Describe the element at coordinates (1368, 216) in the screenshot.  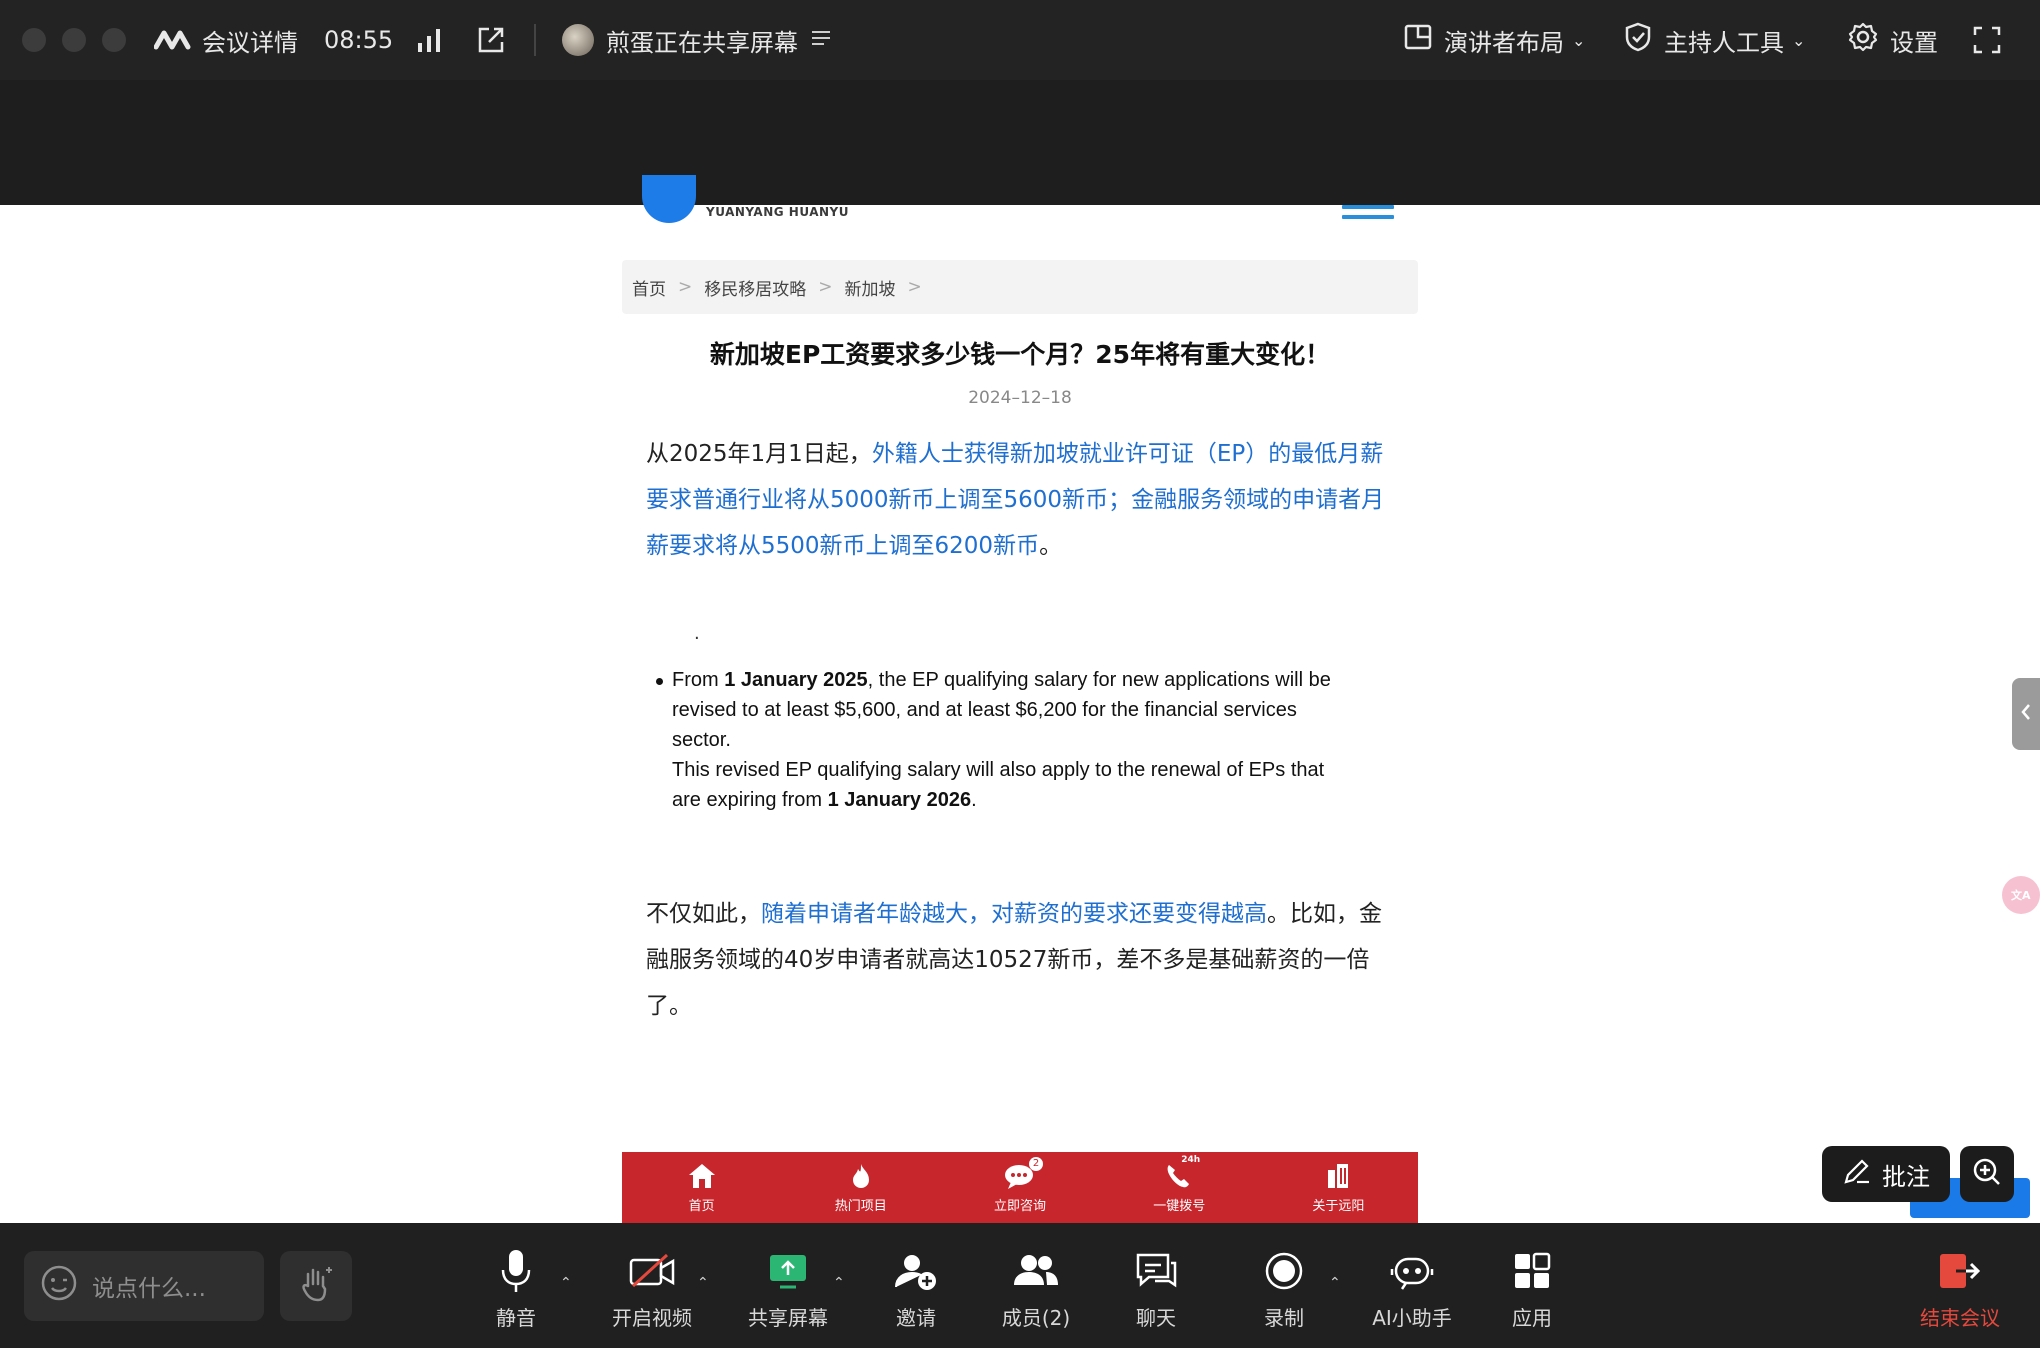
I see `hamburger-menu-icon` at that location.